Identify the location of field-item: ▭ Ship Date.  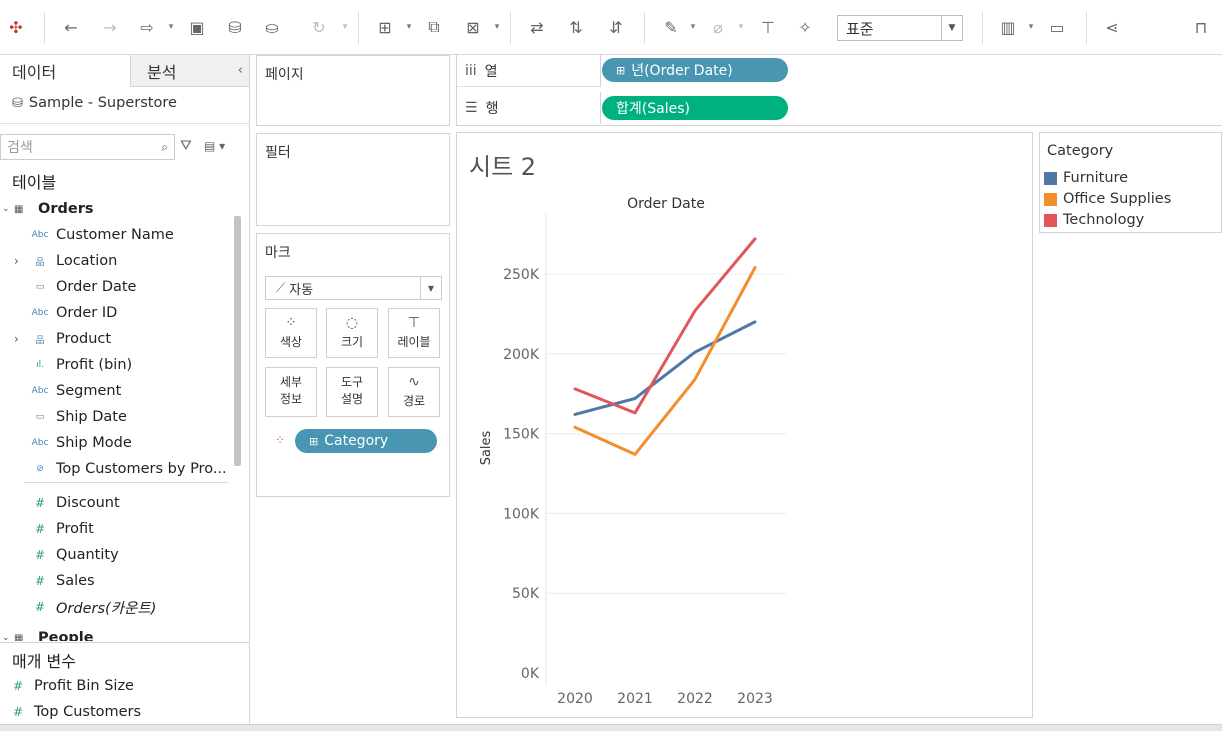
(114, 417).